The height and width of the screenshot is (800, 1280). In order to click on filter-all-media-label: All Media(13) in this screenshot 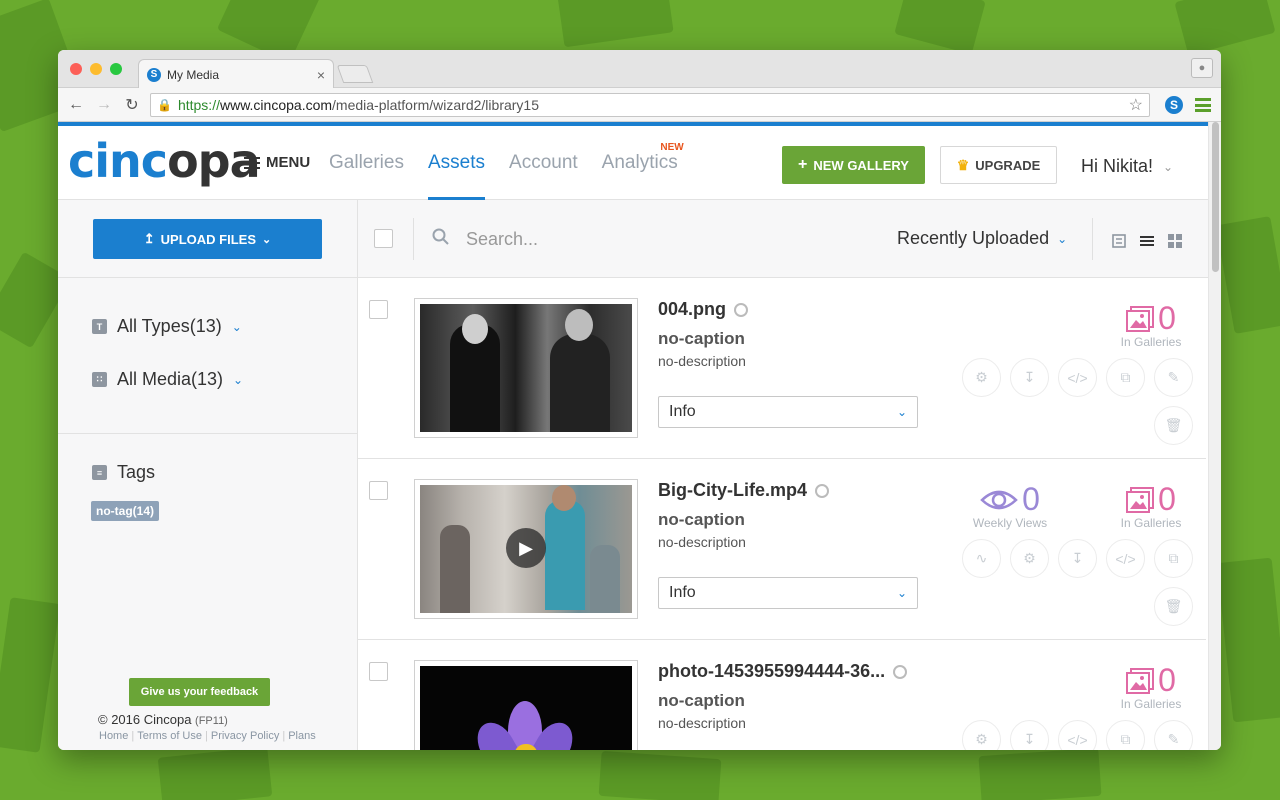, I will do `click(170, 379)`.